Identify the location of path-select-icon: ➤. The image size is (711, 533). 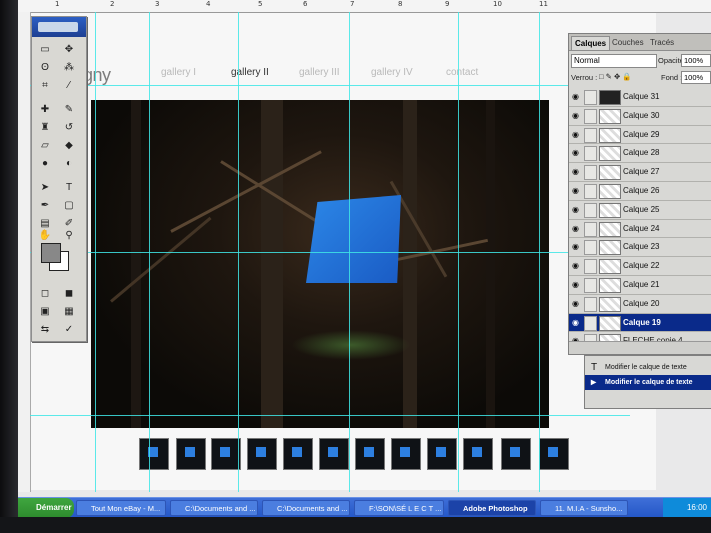
(45, 188).